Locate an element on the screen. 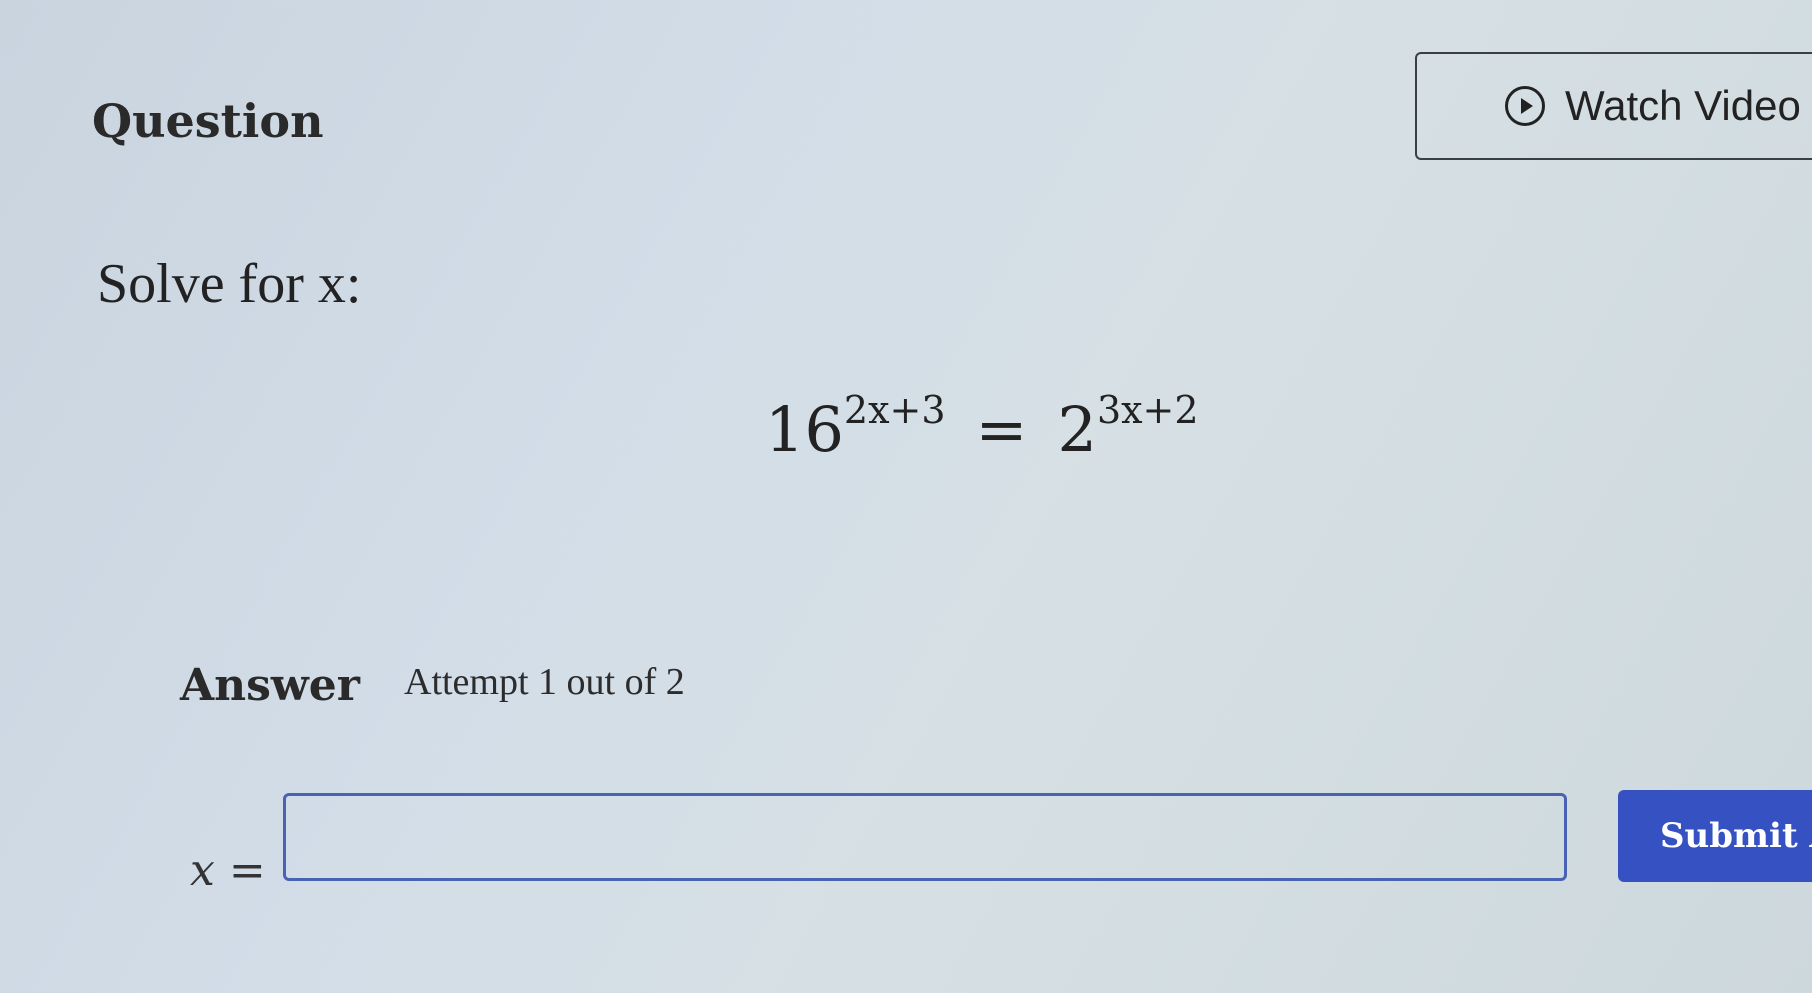  answer-equals: = is located at coordinates (247, 870).